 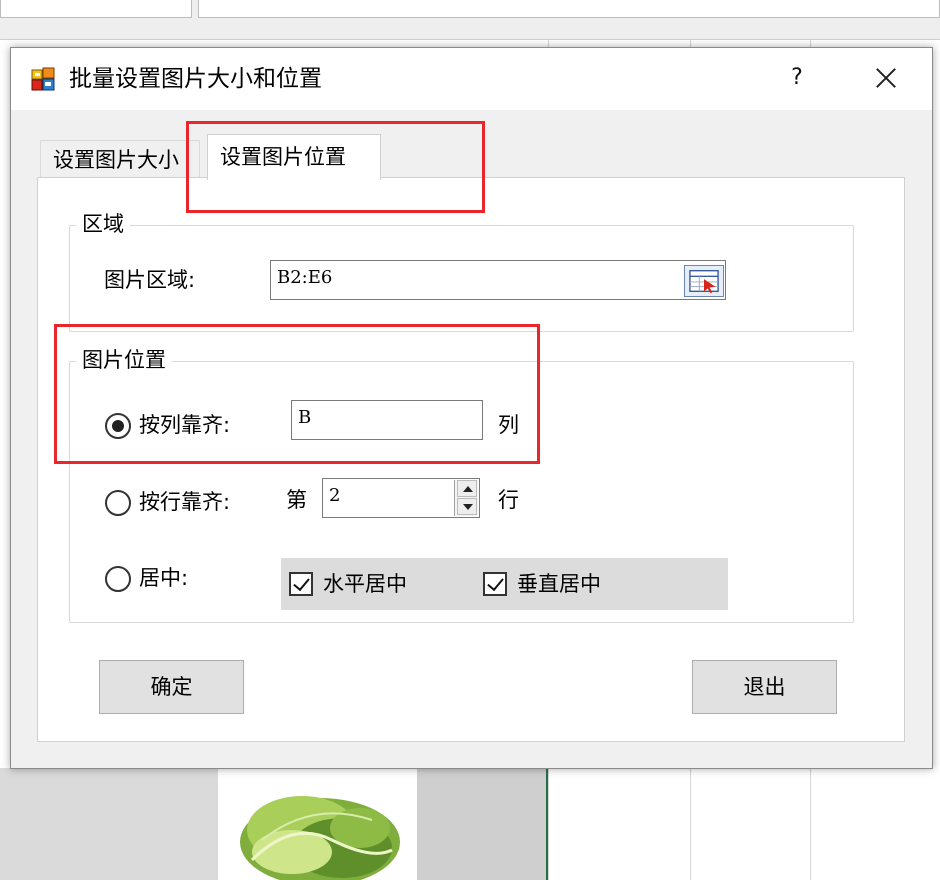 I want to click on row-prefix-label: 第, so click(x=296, y=500).